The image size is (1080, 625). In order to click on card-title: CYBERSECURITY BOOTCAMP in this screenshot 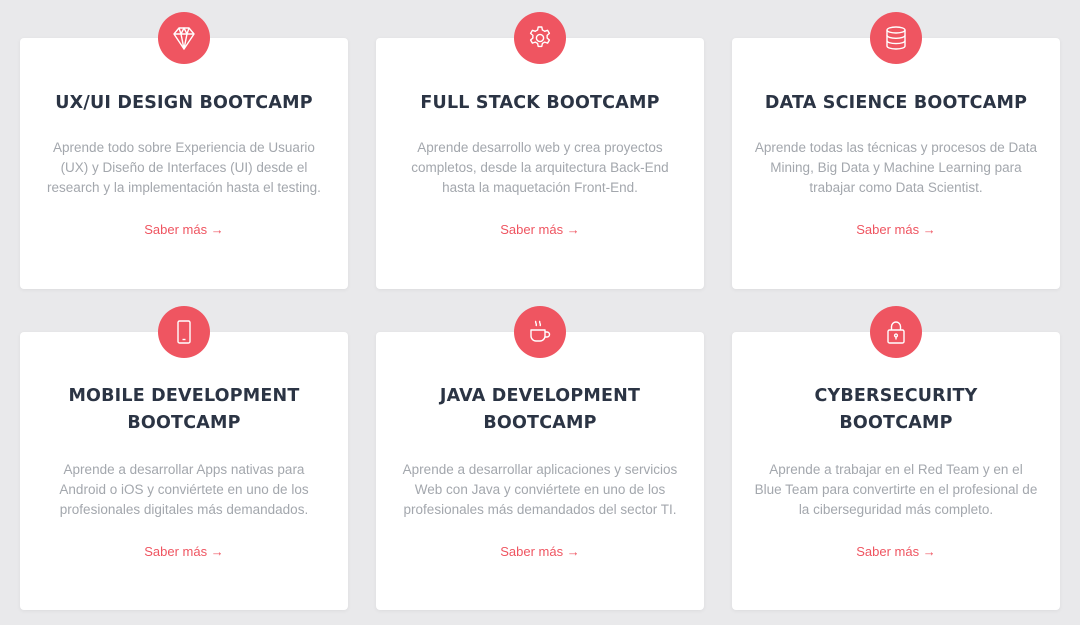, I will do `click(896, 409)`.